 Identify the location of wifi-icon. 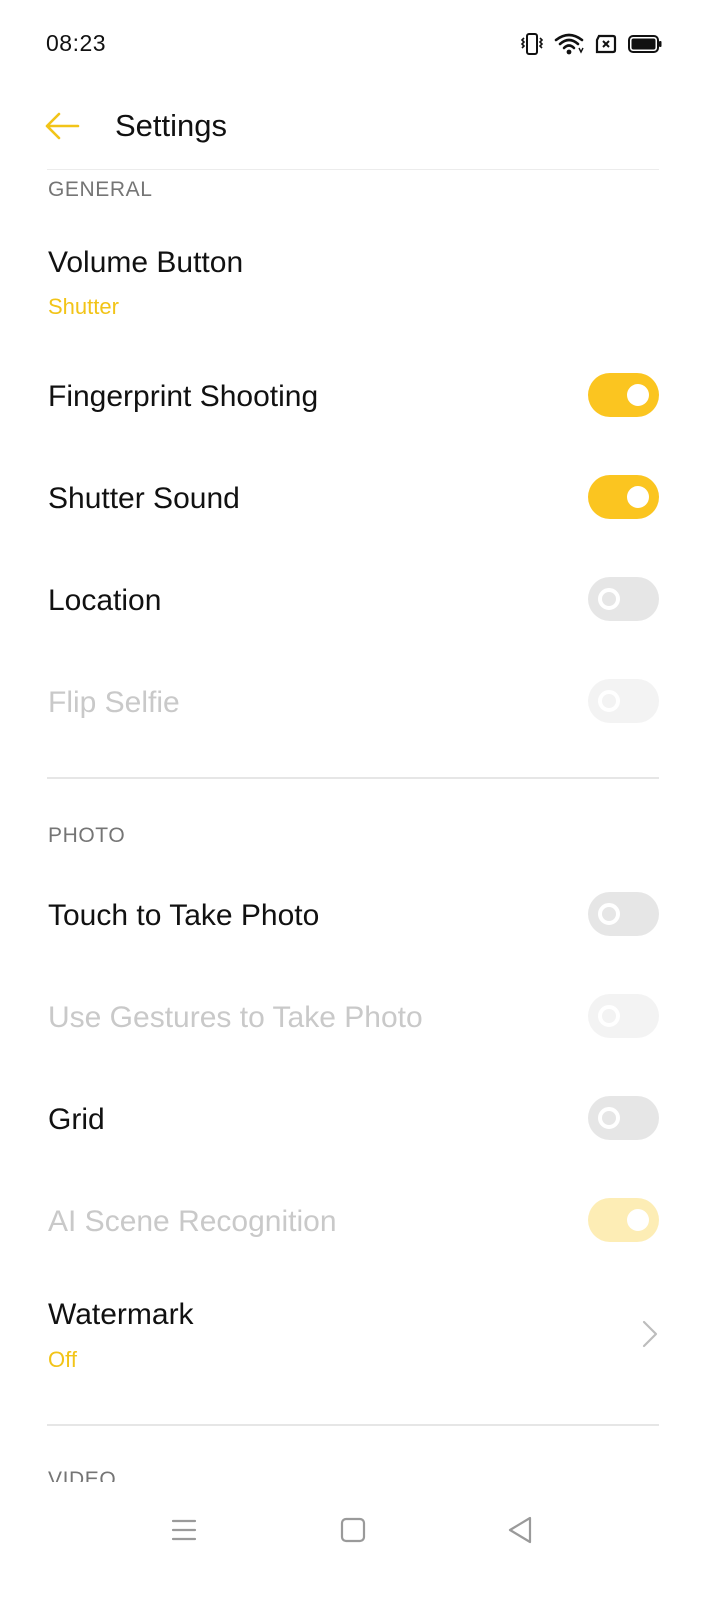
(569, 44).